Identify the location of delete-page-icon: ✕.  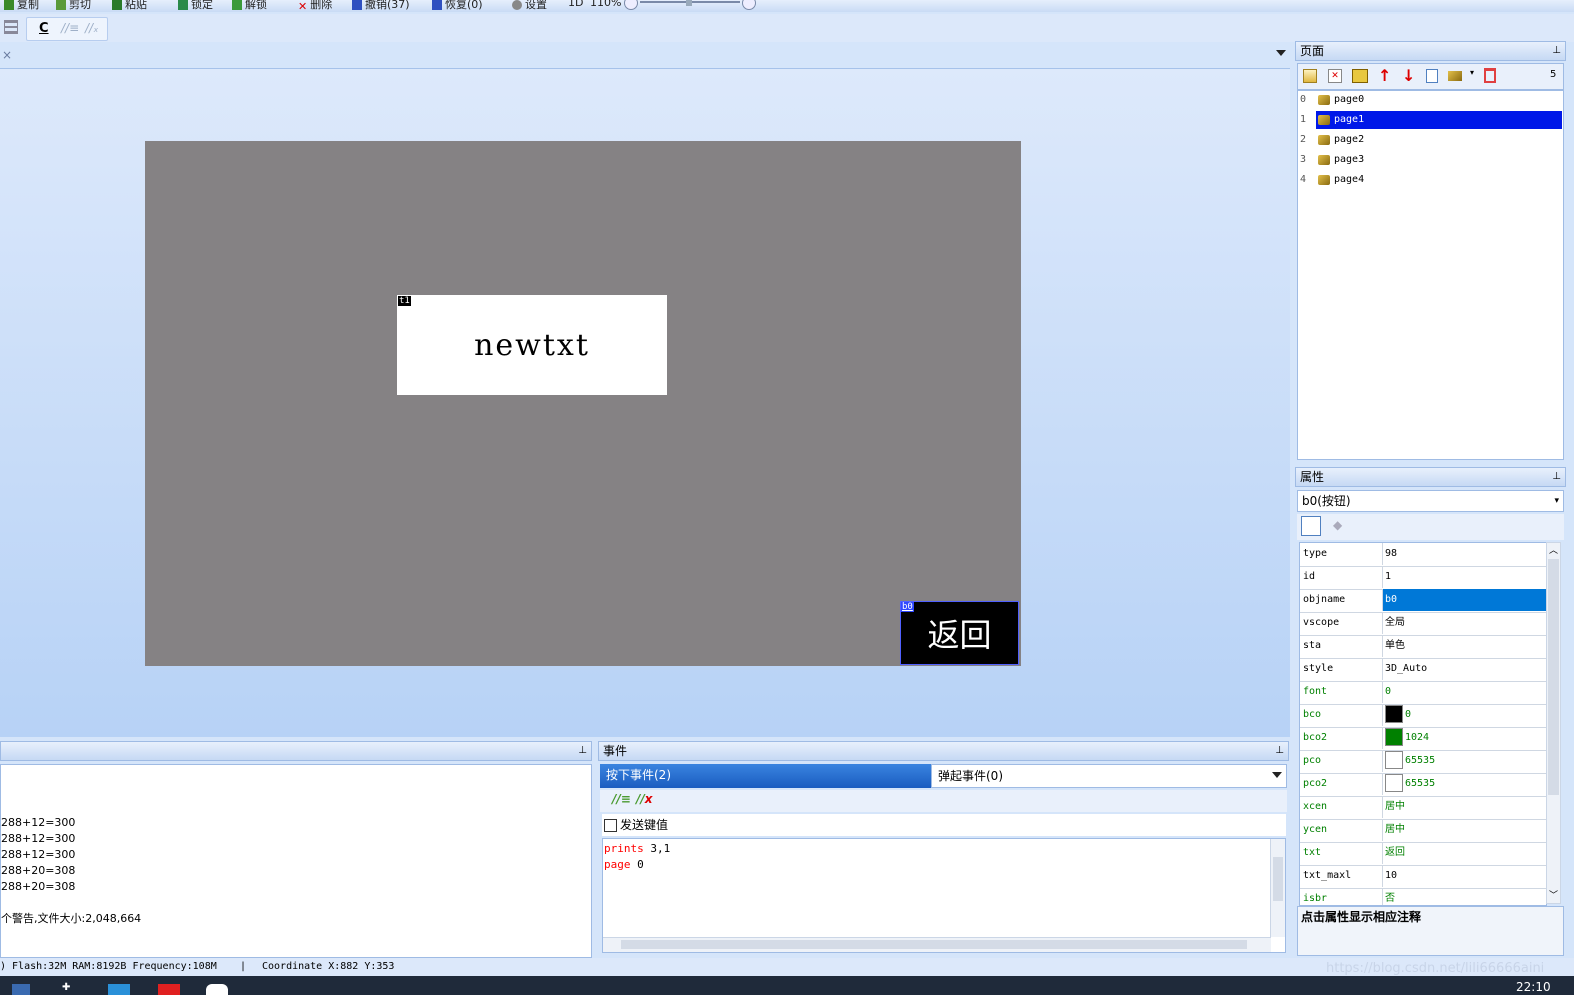
(1335, 76).